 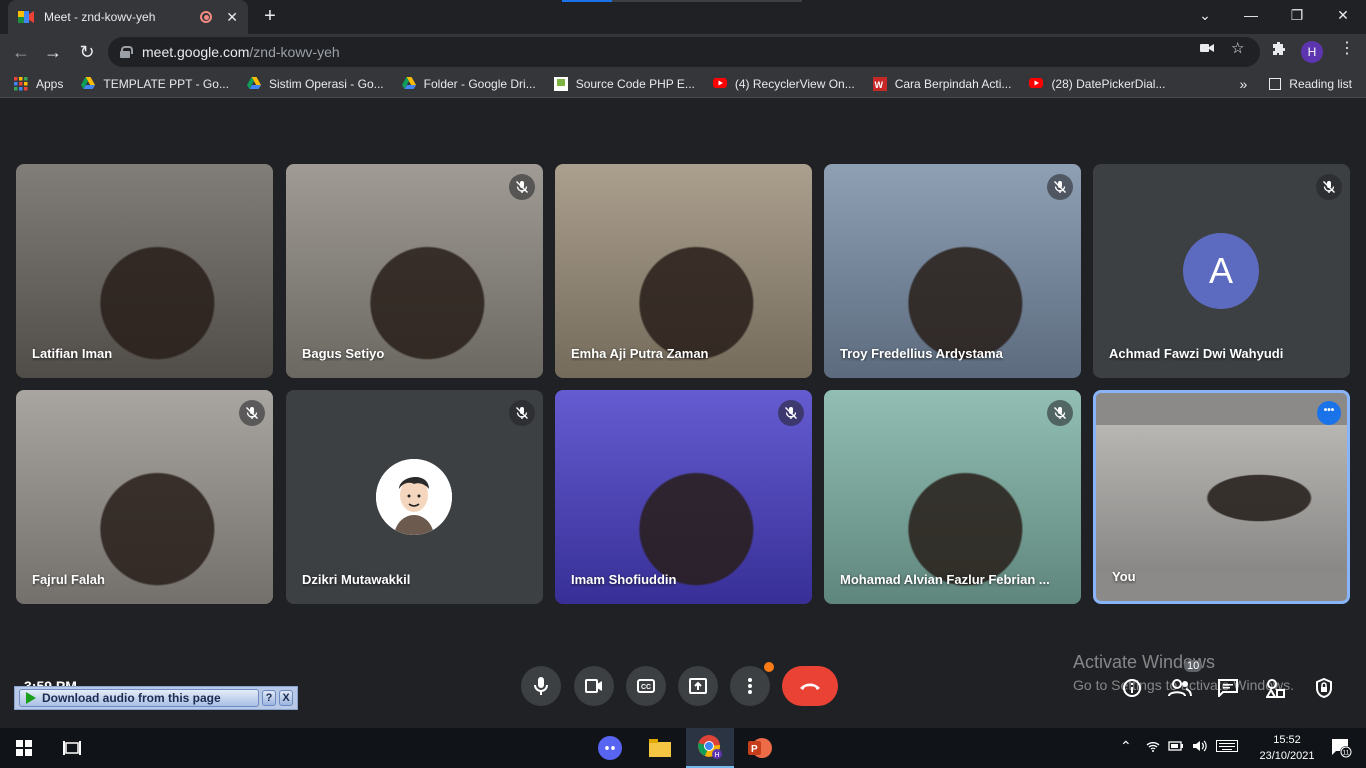 What do you see at coordinates (541, 686) in the screenshot?
I see `microphone-button` at bounding box center [541, 686].